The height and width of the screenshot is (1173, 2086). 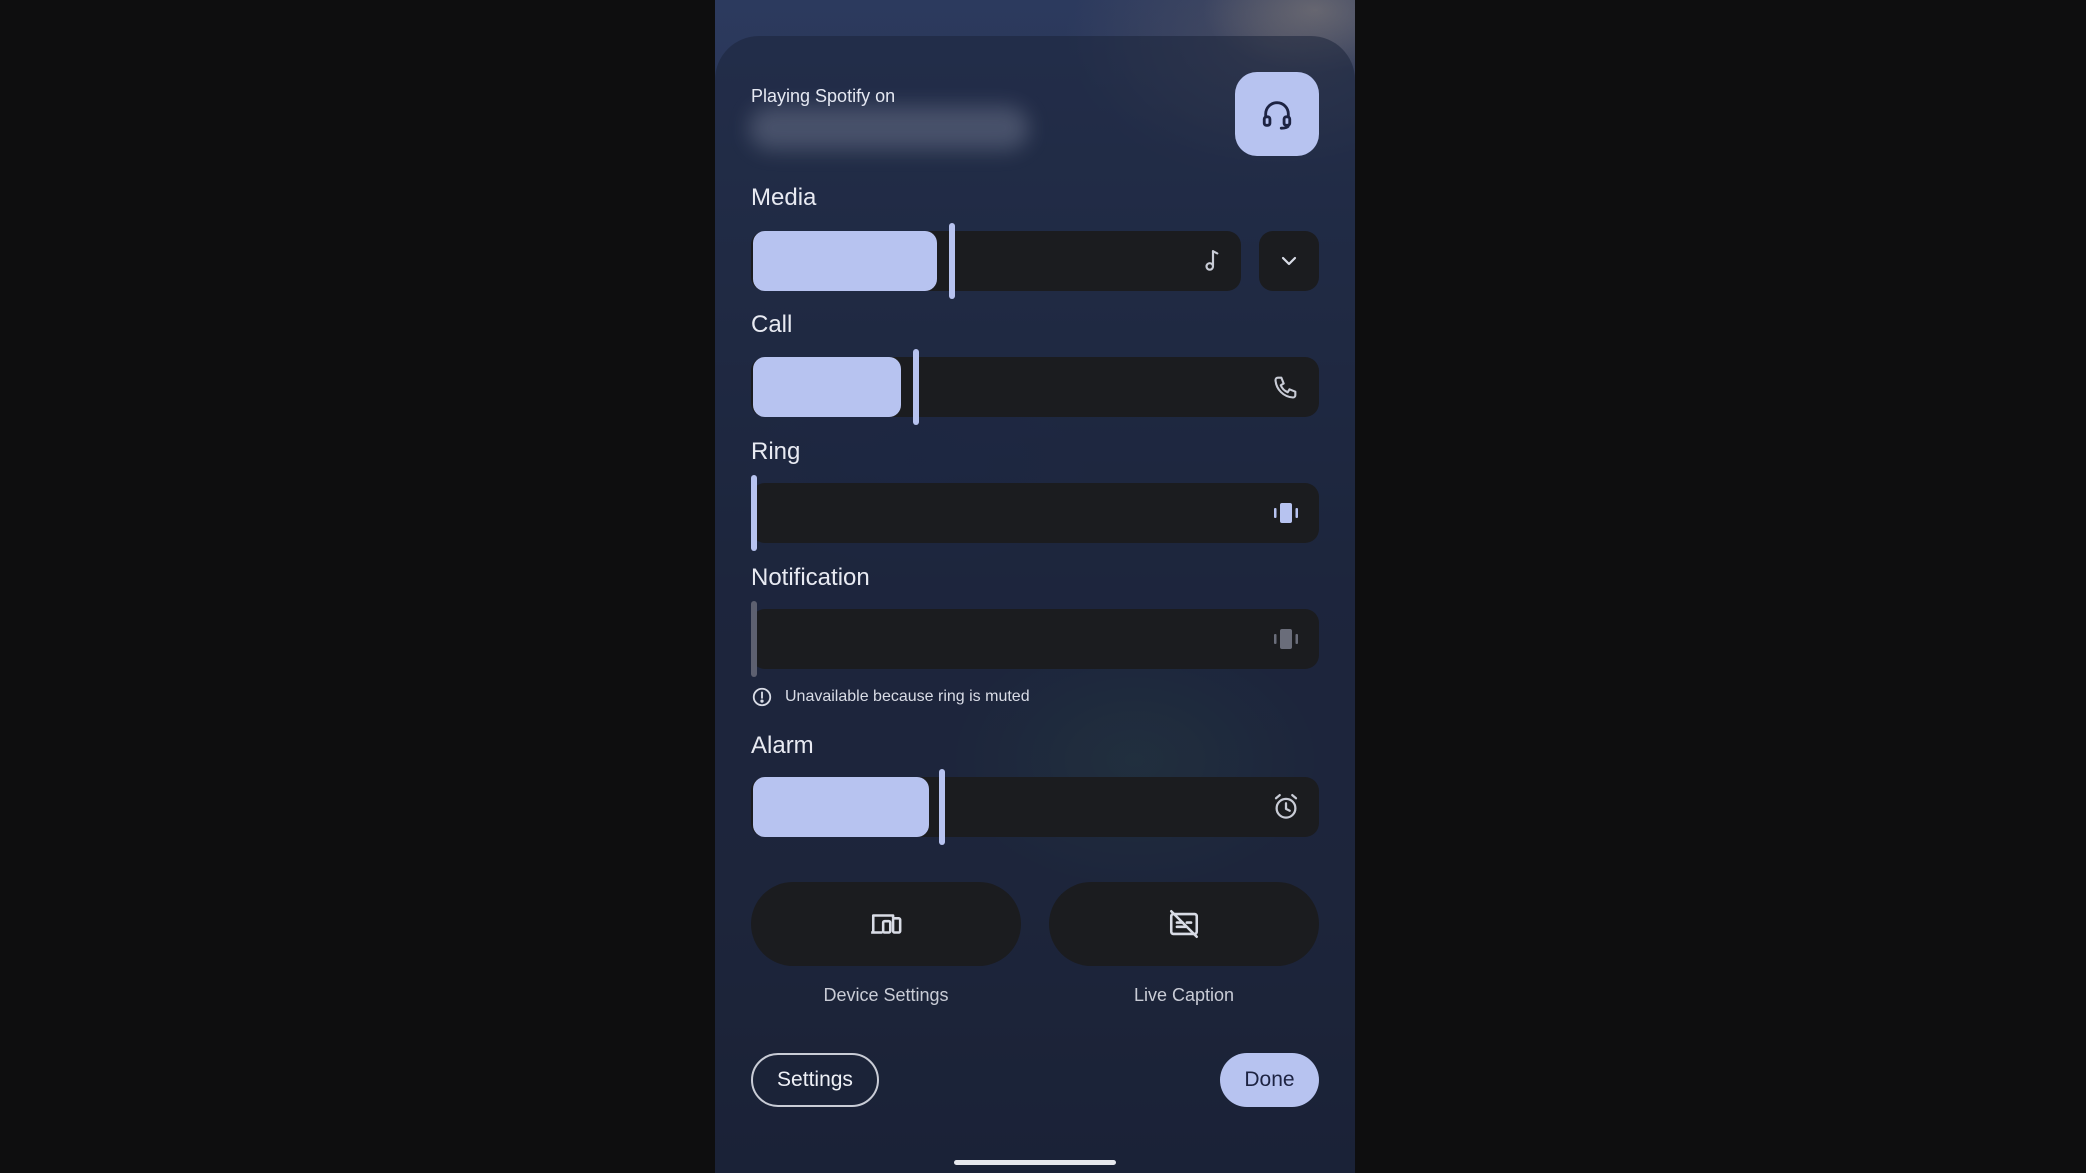 What do you see at coordinates (784, 197) in the screenshot?
I see `media-label: Media` at bounding box center [784, 197].